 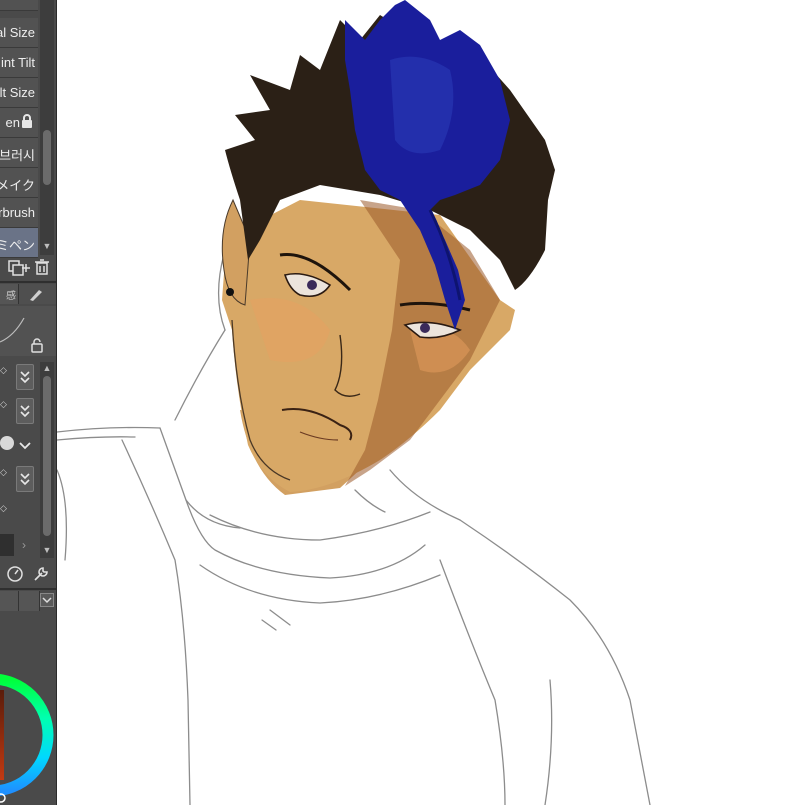 I want to click on tab-tool-property: 感, so click(x=9, y=294).